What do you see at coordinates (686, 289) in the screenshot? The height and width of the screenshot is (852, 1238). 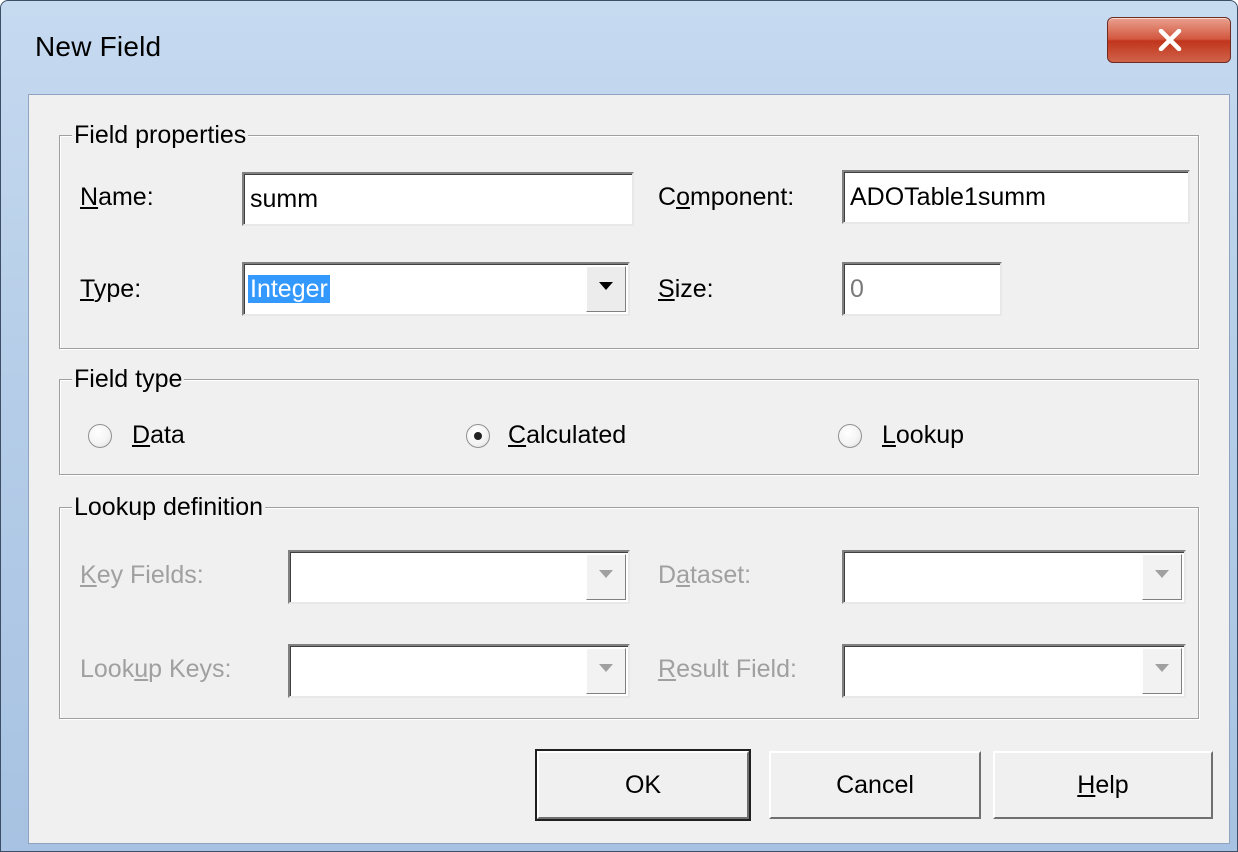 I see `size-label: Size:` at bounding box center [686, 289].